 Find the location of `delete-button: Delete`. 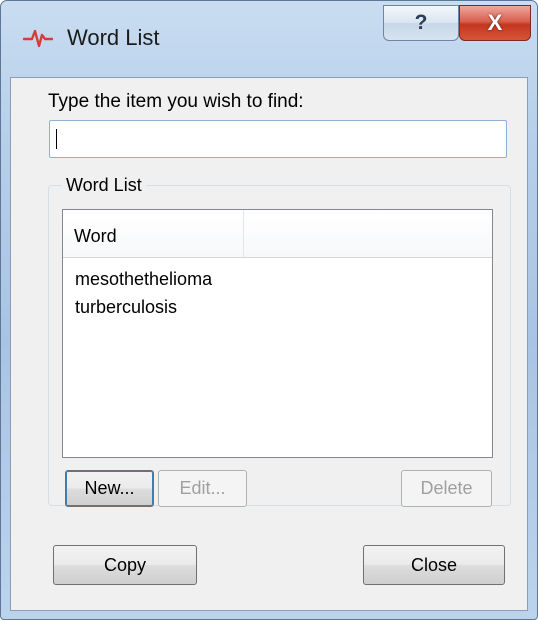

delete-button: Delete is located at coordinates (446, 488).